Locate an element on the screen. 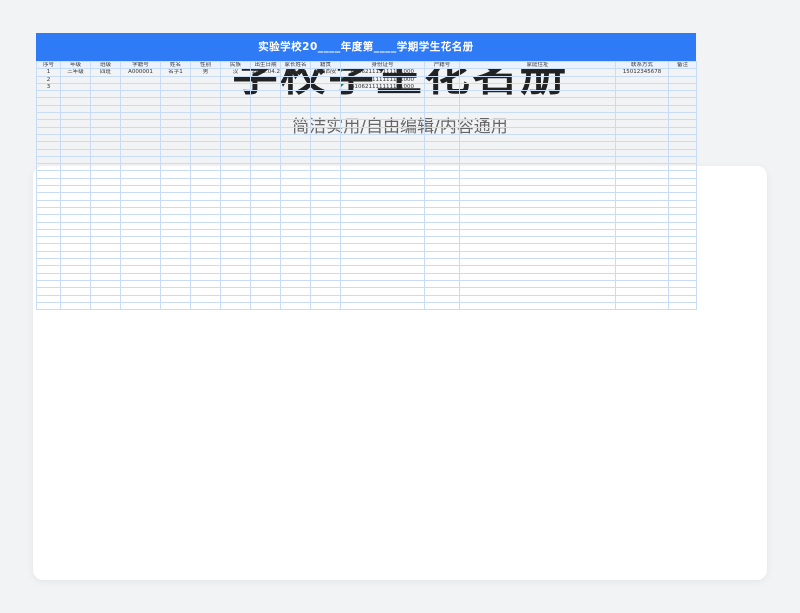 This screenshot has height=613, width=800. table-cell: 610621111111111000 is located at coordinates (382, 87).